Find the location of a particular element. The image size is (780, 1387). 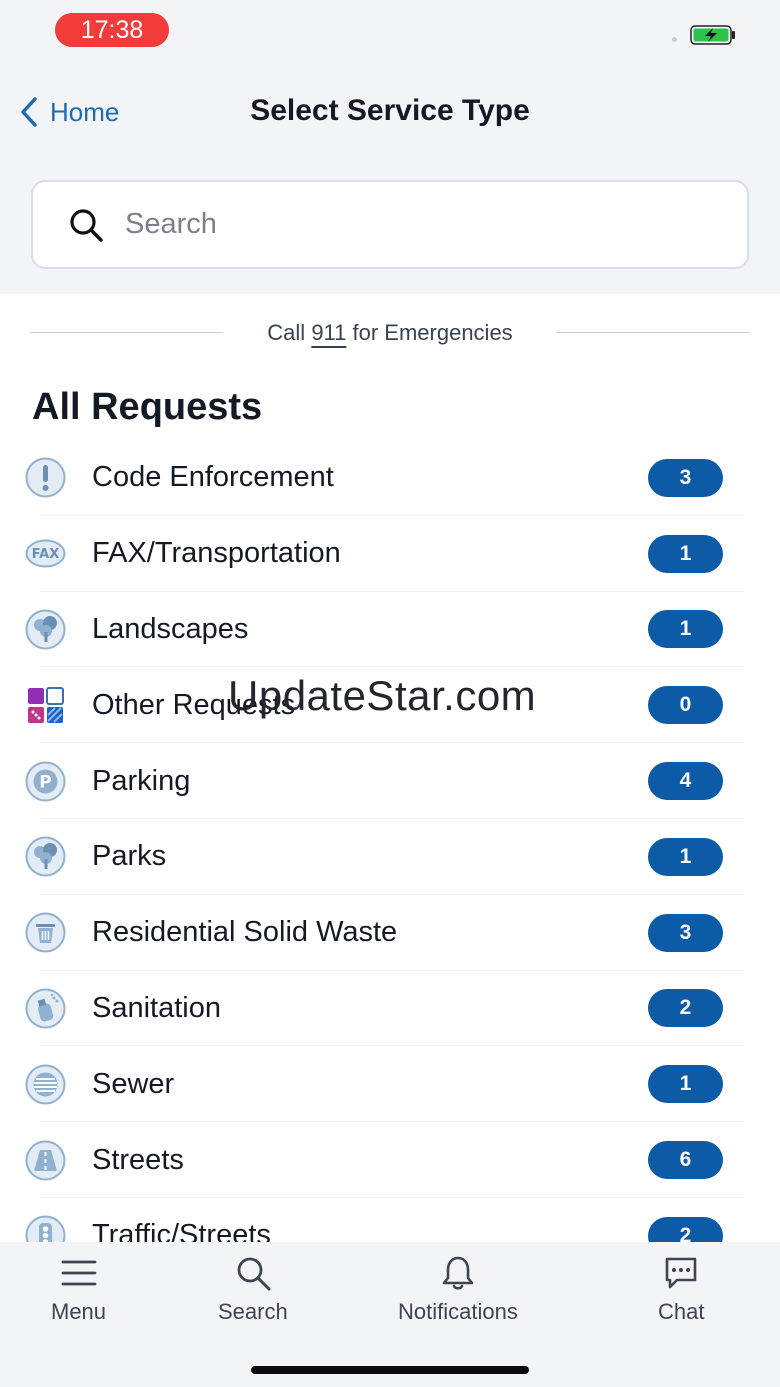

list-item-label: Sewer is located at coordinates (133, 1083).